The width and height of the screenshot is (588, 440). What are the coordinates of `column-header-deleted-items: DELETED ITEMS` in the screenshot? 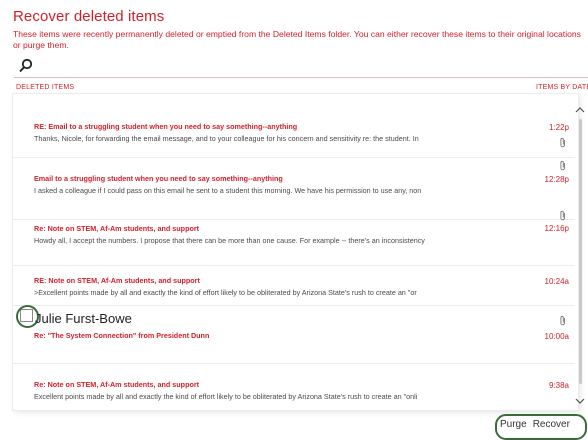 It's located at (45, 87).